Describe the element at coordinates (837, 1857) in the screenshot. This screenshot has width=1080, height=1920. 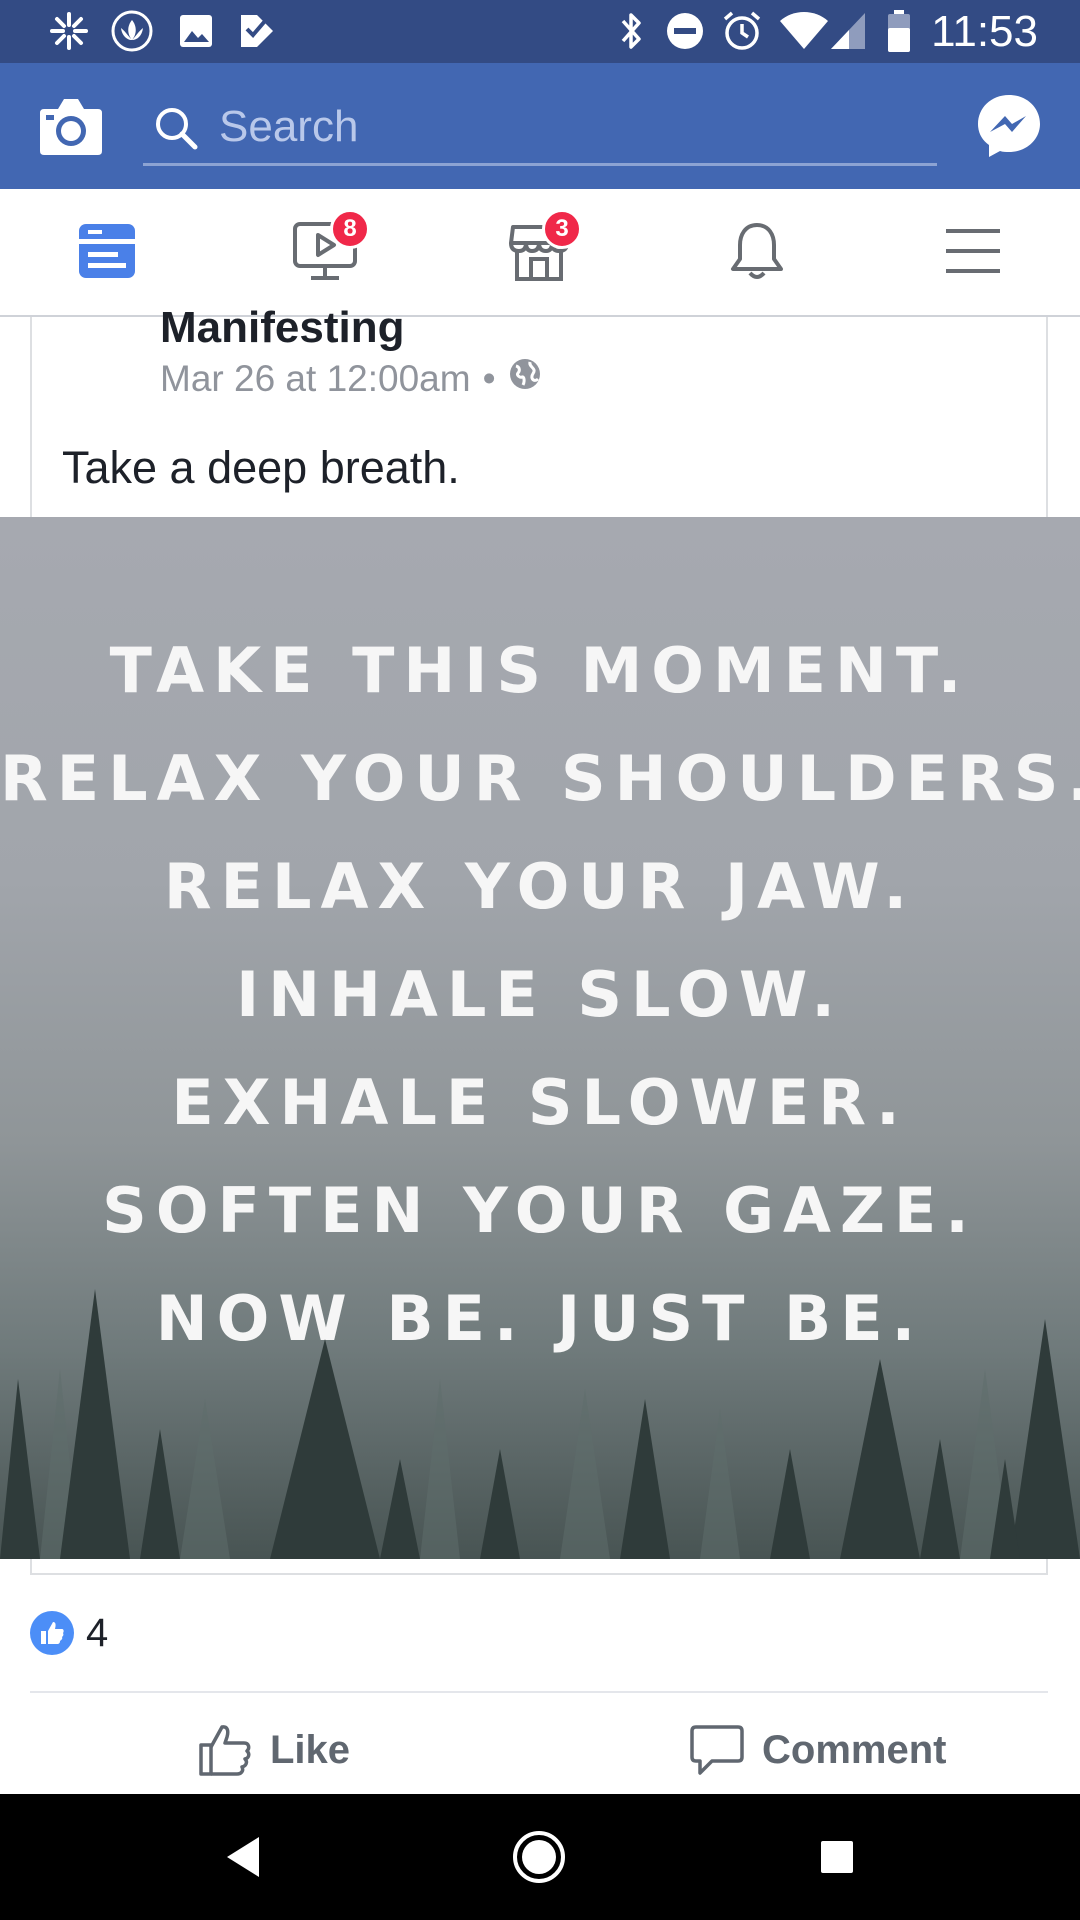
I see `recents-icon` at that location.